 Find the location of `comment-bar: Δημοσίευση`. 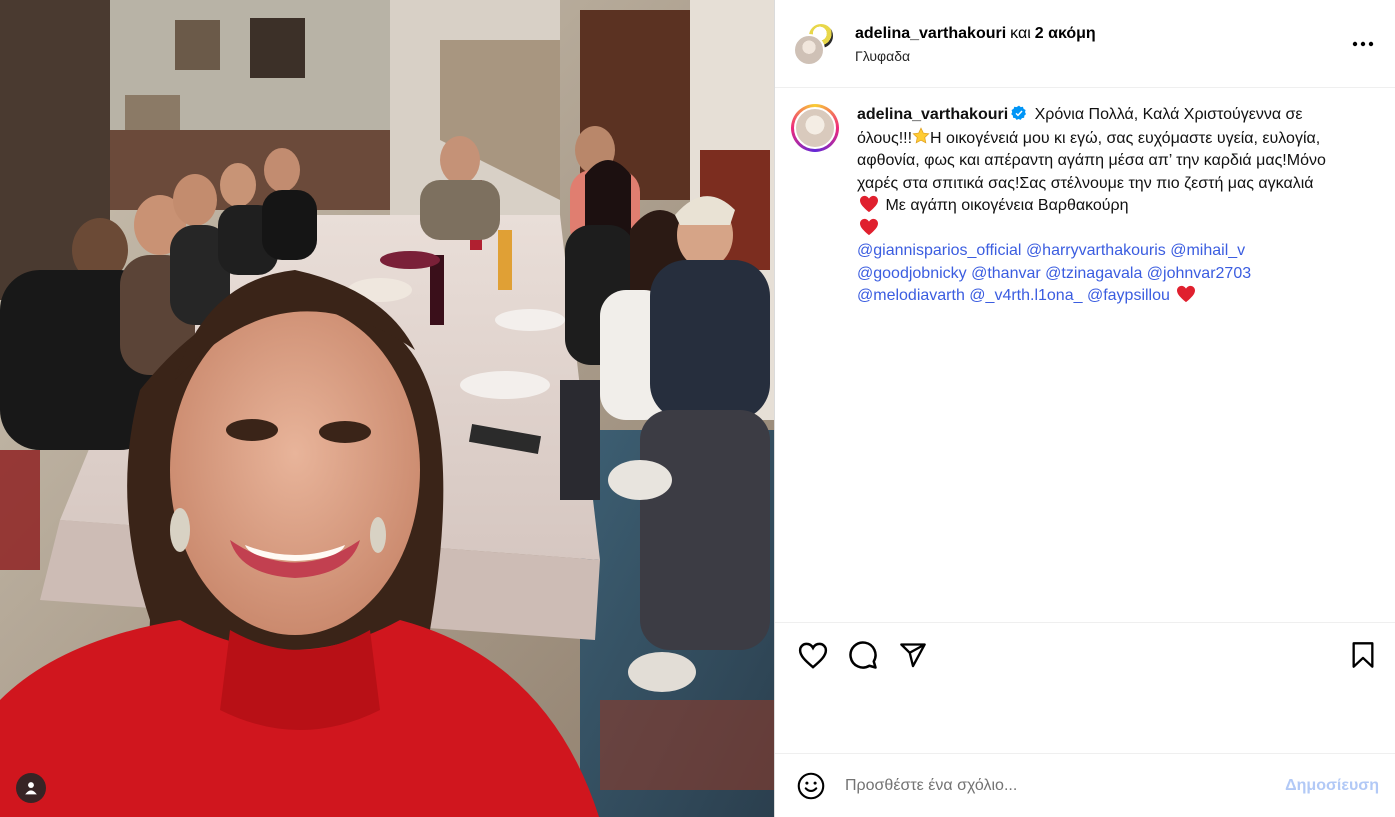

comment-bar: Δημοσίευση is located at coordinates (1085, 785).